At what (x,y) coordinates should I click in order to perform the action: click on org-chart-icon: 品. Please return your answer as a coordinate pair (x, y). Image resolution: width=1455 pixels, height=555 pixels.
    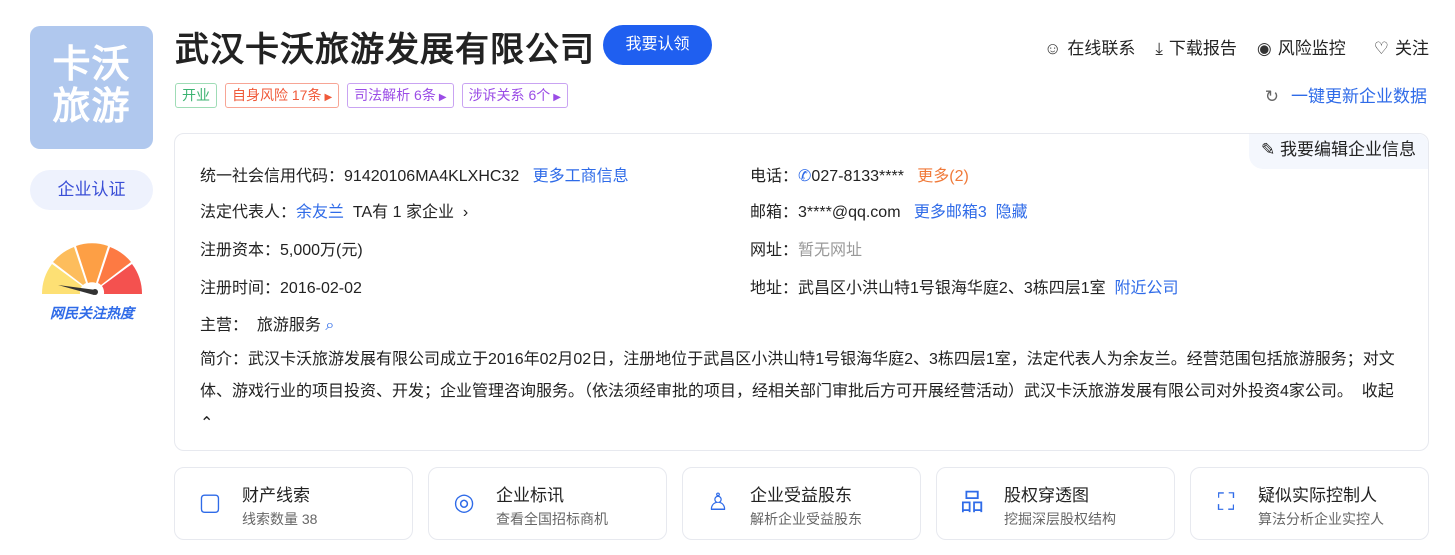
    Looking at the image, I should click on (972, 502).